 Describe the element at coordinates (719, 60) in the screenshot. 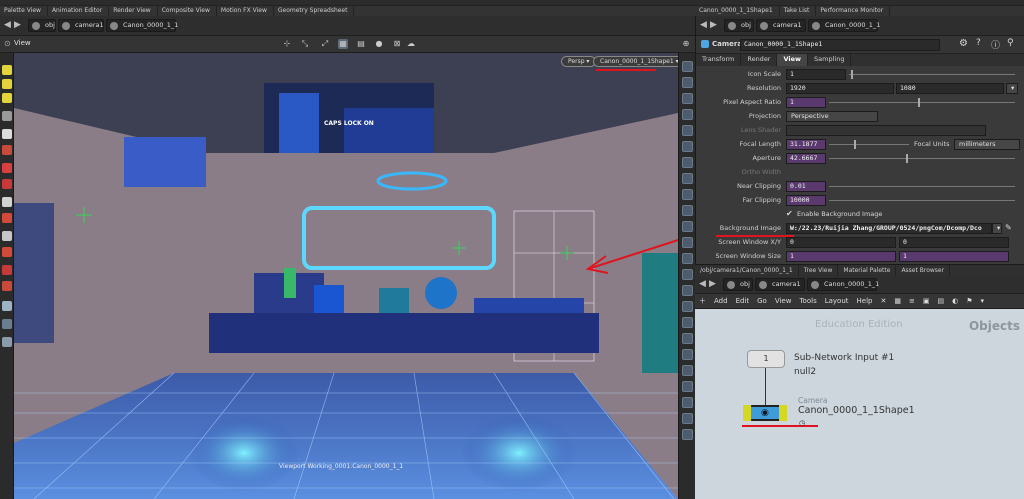

I see `tab-transform: Transform` at that location.